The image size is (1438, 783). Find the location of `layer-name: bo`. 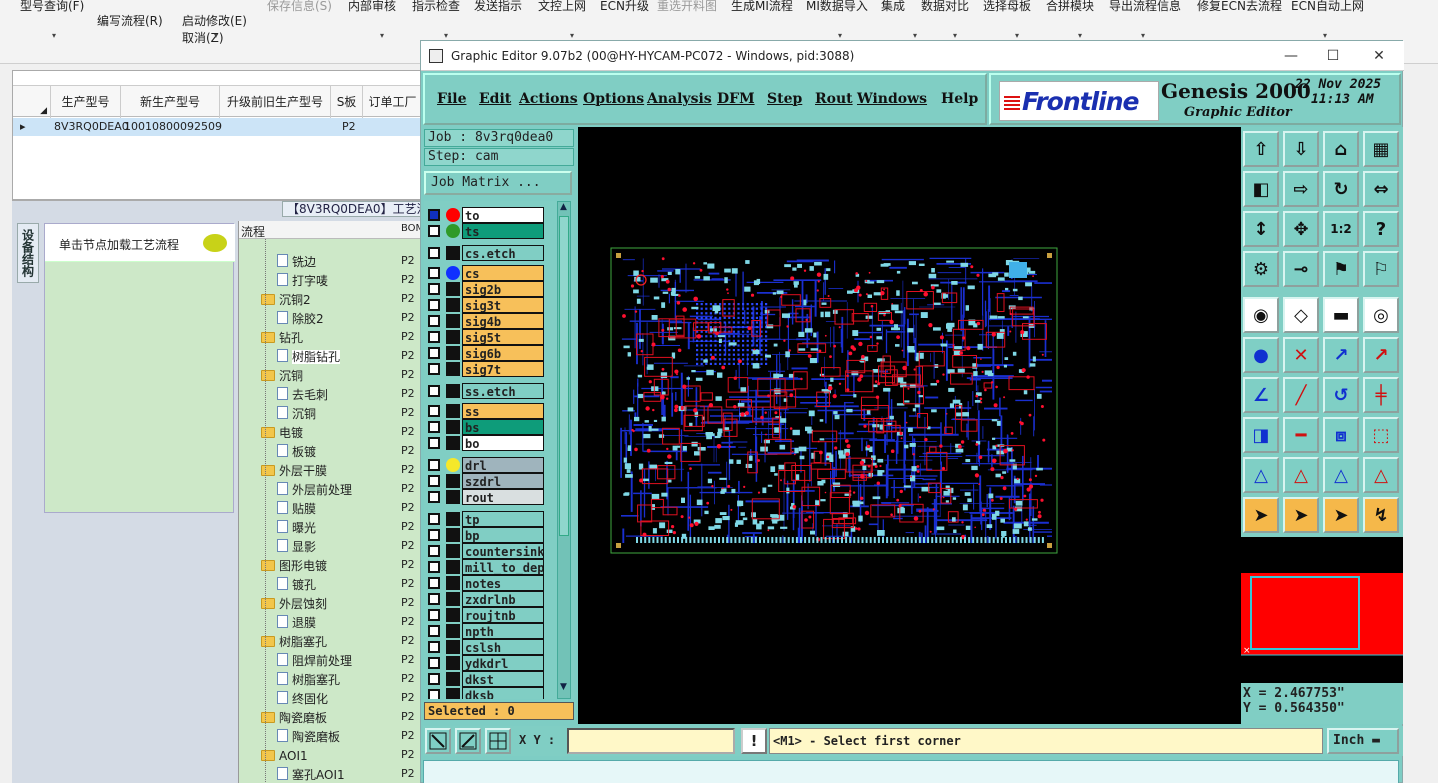

layer-name: bo is located at coordinates (503, 443).